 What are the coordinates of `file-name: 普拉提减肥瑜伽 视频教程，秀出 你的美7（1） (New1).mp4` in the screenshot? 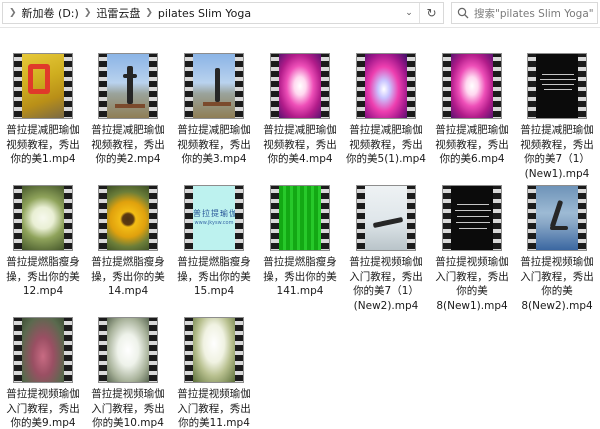 It's located at (557, 152).